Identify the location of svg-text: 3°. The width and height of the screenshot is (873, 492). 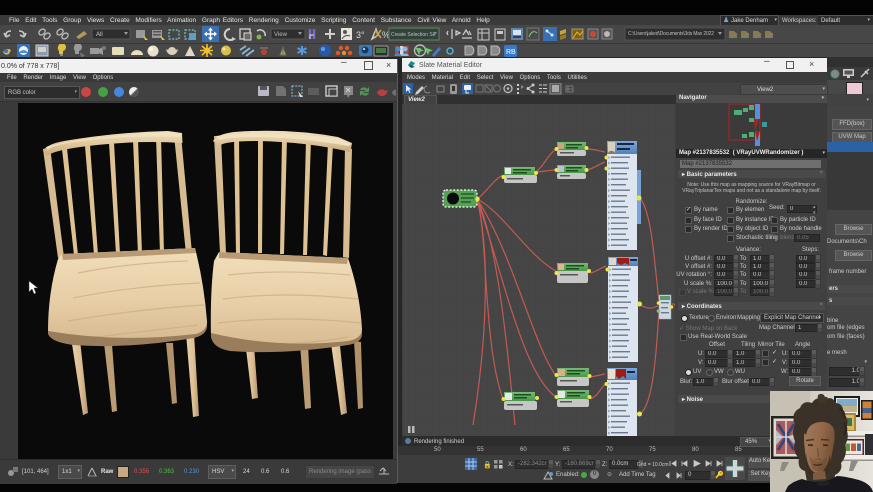
(360, 35).